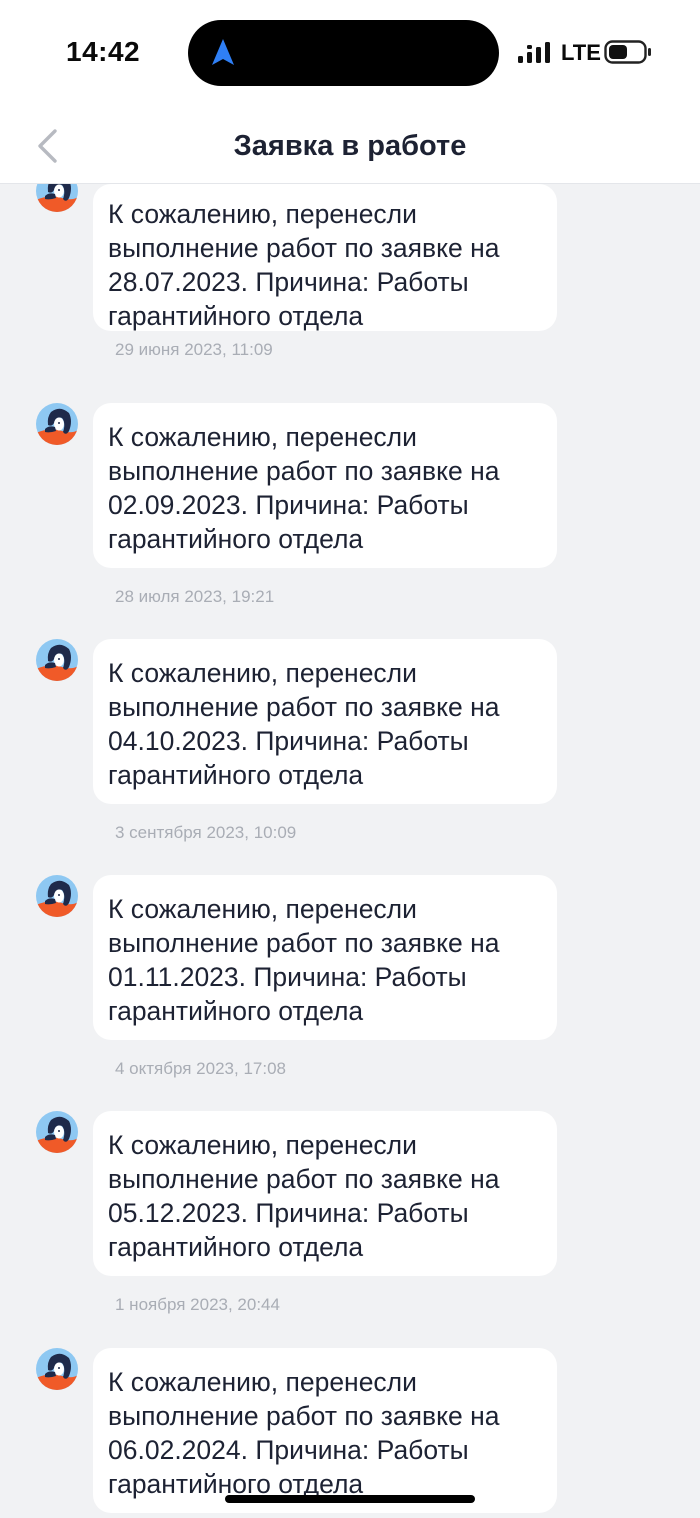 The width and height of the screenshot is (700, 1518). What do you see at coordinates (223, 52) in the screenshot?
I see `location-arrow-icon` at bounding box center [223, 52].